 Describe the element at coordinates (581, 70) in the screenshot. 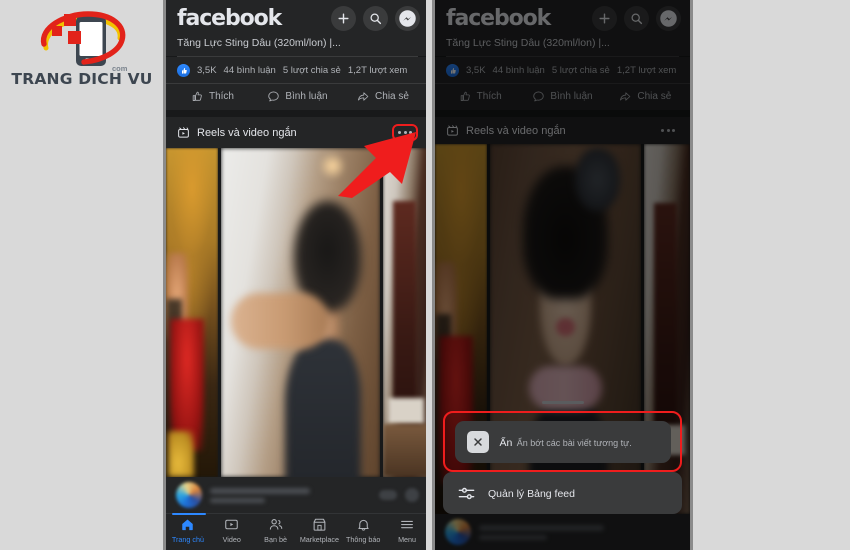

I see `share-count-right: 5 lượt chia sẻ` at that location.